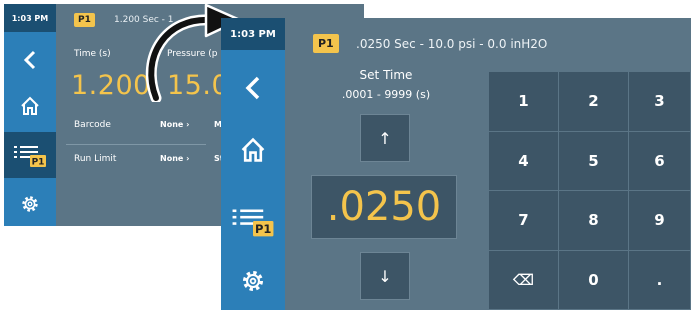  Describe the element at coordinates (524, 161) in the screenshot. I see `key-4: 4` at that location.